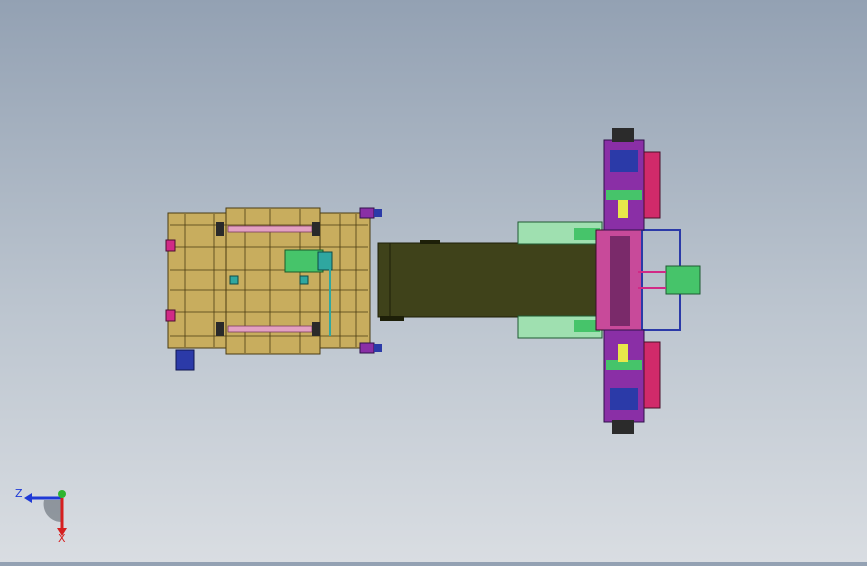 This screenshot has height=566, width=867. Describe the element at coordinates (41, 516) in the screenshot. I see `coordinate-triad: Z X` at that location.